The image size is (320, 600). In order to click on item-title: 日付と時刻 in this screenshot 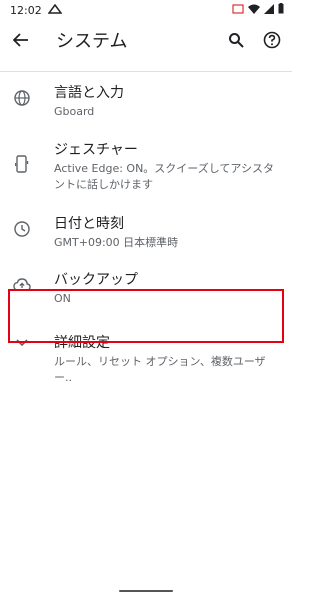, I will do `click(89, 224)`.